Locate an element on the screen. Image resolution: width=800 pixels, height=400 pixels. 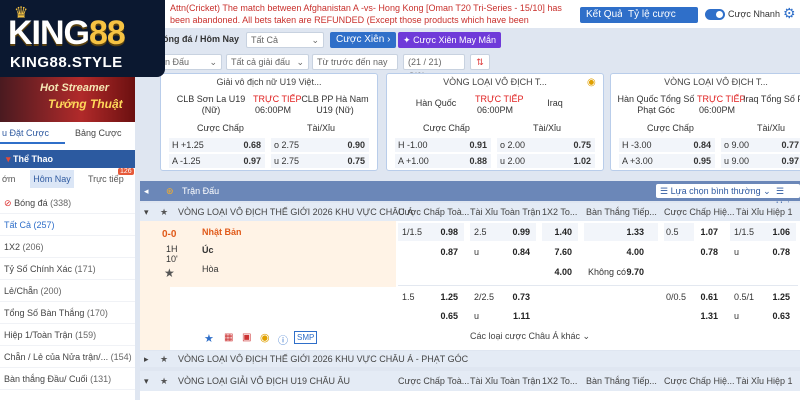
matches-title: Trận Đấu is located at coordinates (201, 191).